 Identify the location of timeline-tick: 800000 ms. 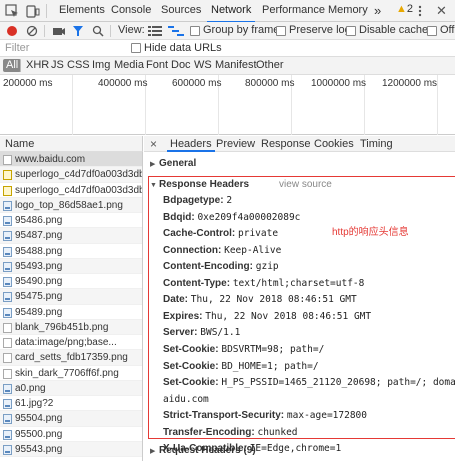
(270, 83).